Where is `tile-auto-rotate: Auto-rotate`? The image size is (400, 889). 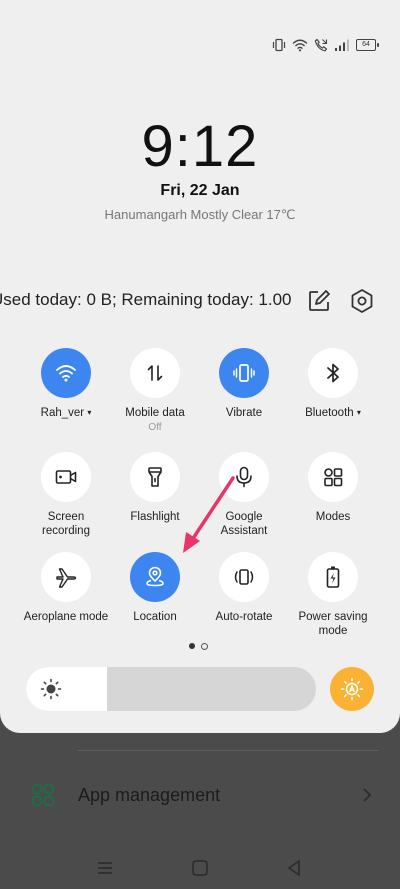
tile-auto-rotate: Auto-rotate is located at coordinates (244, 588).